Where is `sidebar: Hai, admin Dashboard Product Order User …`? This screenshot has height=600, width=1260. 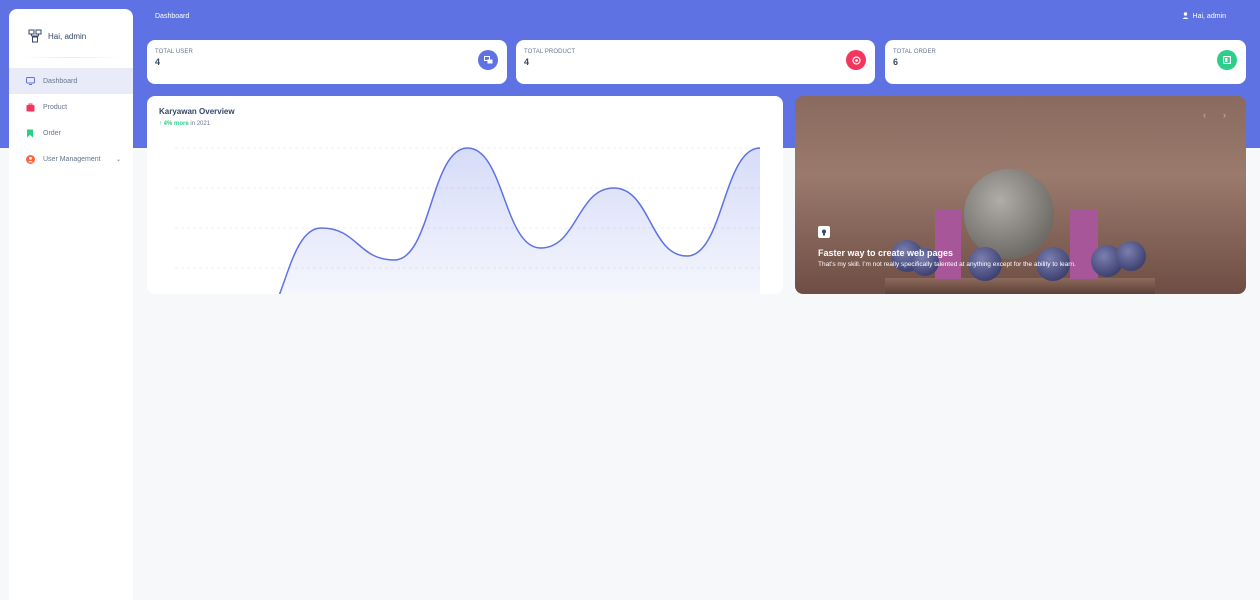 sidebar: Hai, admin Dashboard Product Order User … is located at coordinates (71, 304).